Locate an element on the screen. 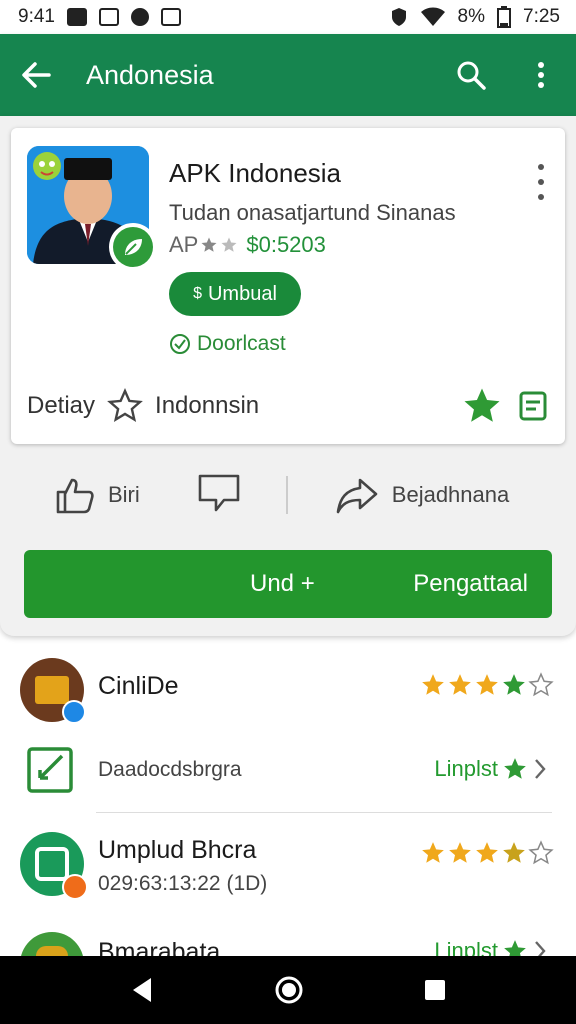 The height and width of the screenshot is (1024, 576). list-item-subtitle: Daadocdsbrgra is located at coordinates (170, 769).